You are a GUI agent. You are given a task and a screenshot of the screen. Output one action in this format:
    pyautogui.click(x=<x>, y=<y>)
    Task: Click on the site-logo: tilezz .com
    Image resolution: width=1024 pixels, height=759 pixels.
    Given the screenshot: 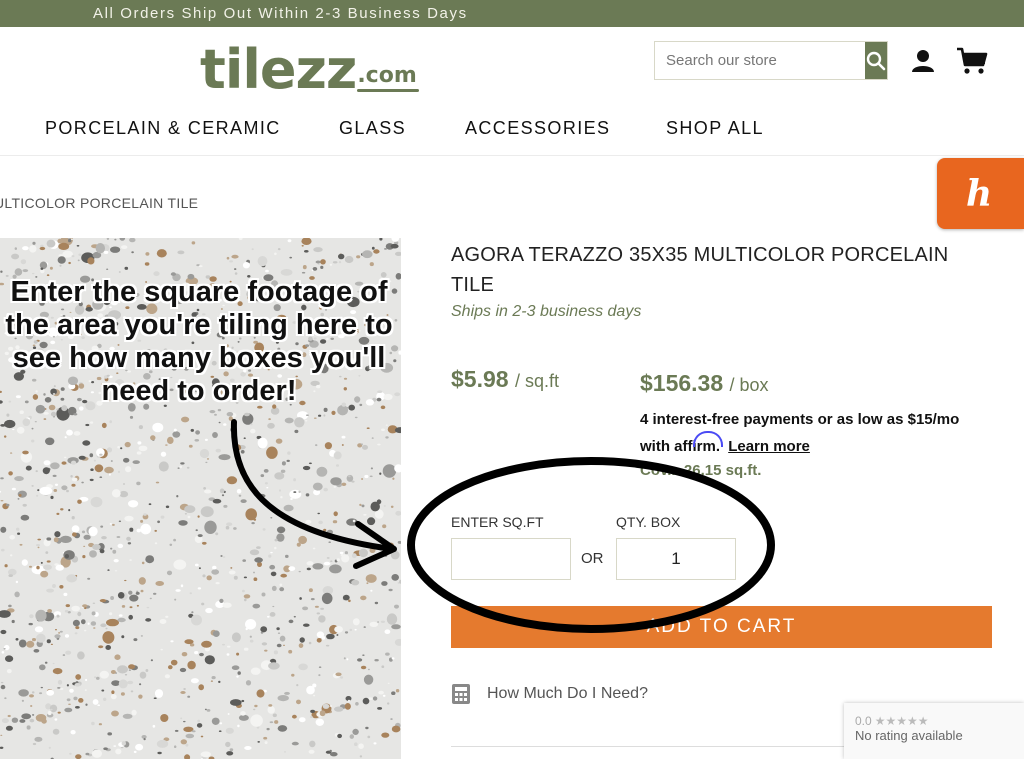 What is the action you would take?
    pyautogui.click(x=310, y=69)
    